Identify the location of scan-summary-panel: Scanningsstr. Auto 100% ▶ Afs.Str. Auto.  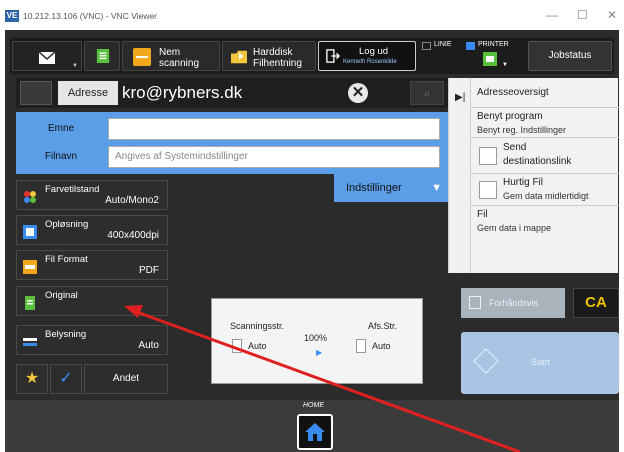
(317, 341).